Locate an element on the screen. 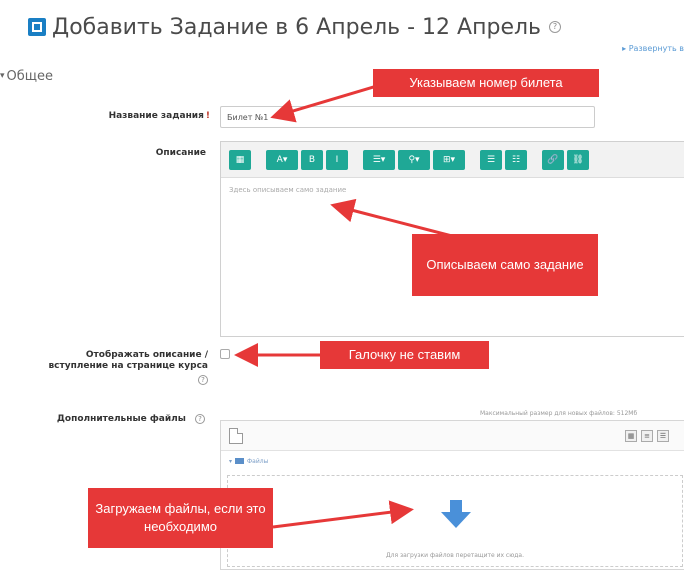  insert-dropdown-button: ⚲▾ is located at coordinates (414, 159).